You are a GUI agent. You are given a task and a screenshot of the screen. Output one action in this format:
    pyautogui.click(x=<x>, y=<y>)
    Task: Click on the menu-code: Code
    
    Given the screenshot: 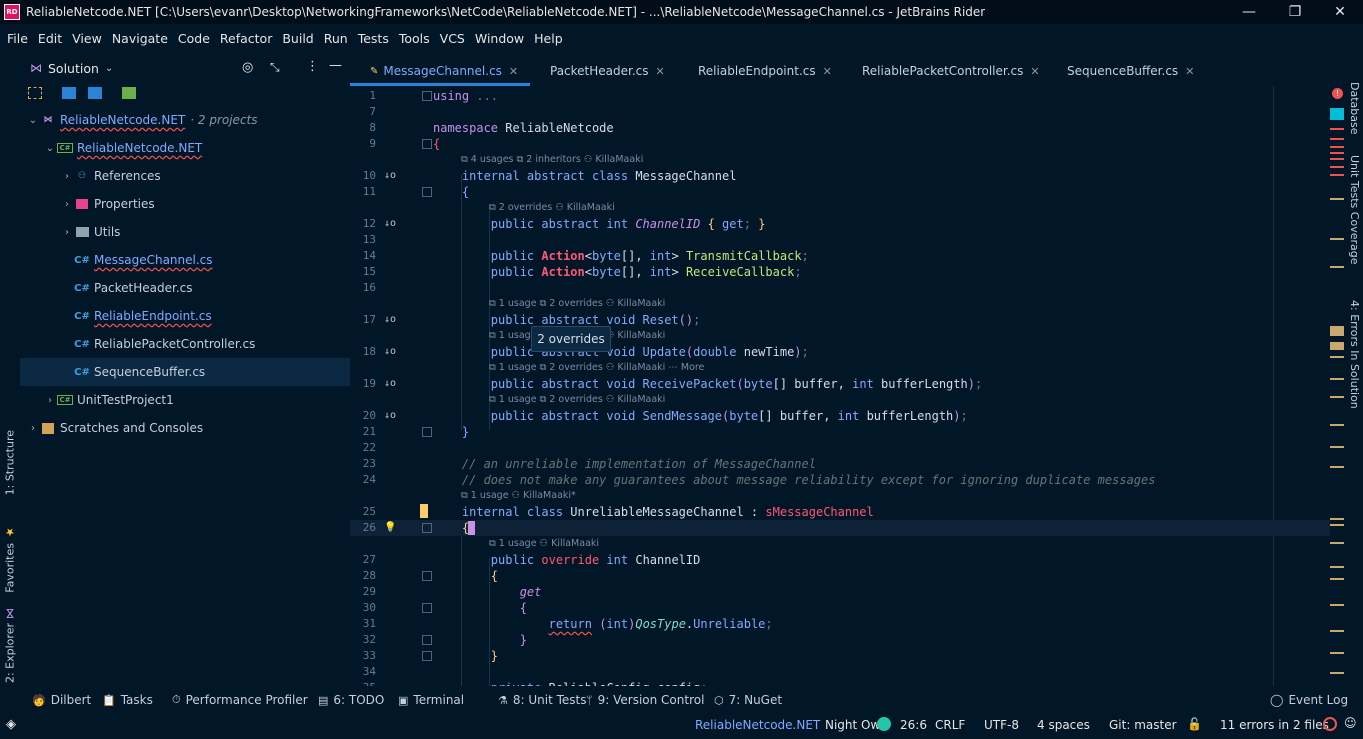 What is the action you would take?
    pyautogui.click(x=194, y=38)
    